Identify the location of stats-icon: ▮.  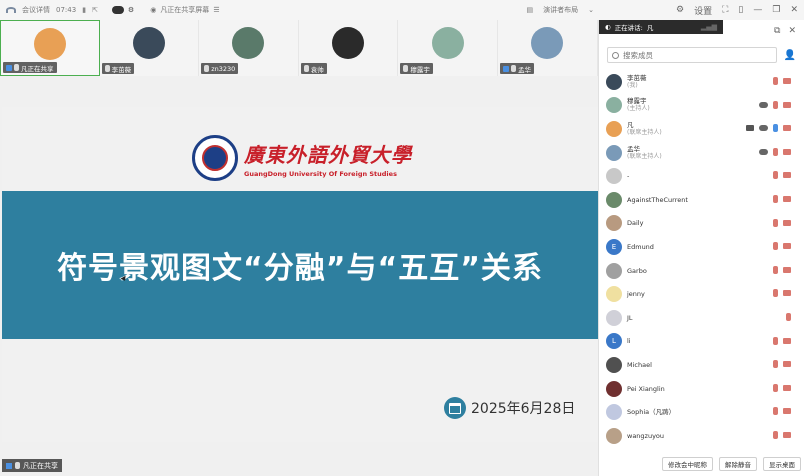
(84, 10).